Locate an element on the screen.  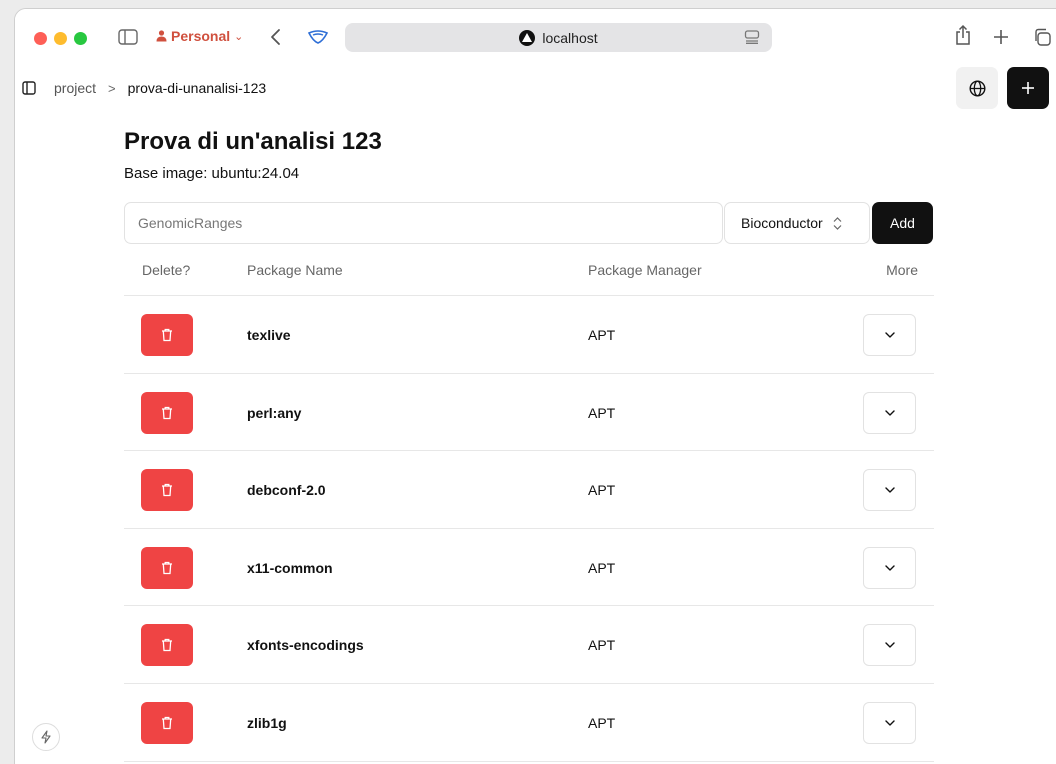
back-icon is located at coordinates (276, 37).